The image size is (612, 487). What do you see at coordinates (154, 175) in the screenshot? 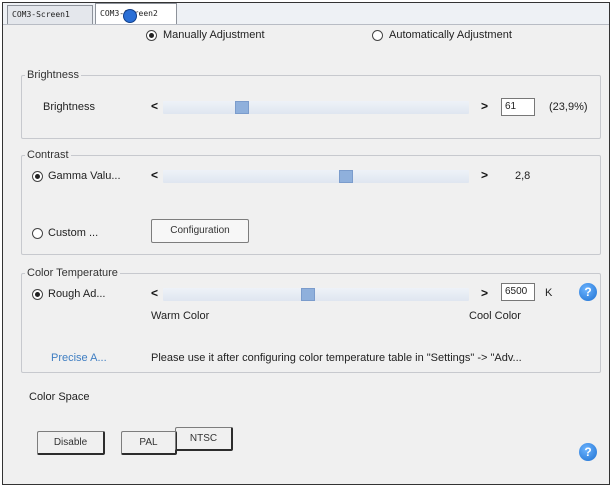
I see `gamma-decrease-icon: <` at bounding box center [154, 175].